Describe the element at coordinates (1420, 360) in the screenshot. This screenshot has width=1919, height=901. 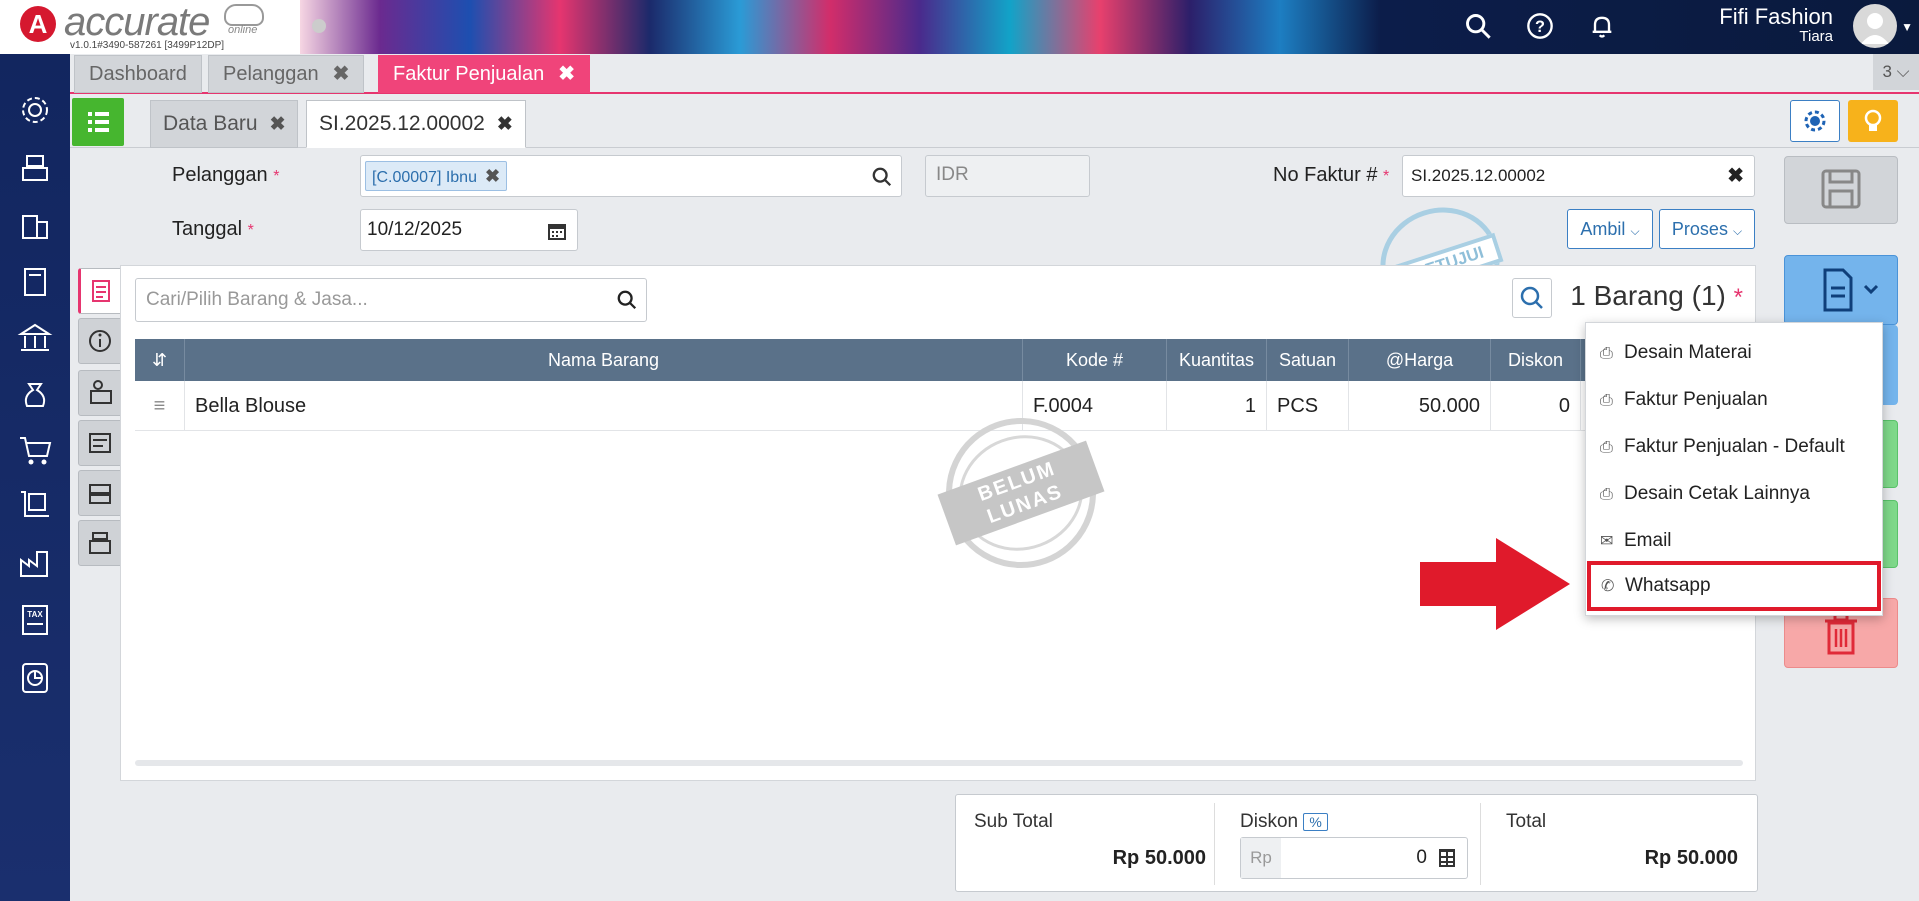
I see `col-harga: @Harga` at that location.